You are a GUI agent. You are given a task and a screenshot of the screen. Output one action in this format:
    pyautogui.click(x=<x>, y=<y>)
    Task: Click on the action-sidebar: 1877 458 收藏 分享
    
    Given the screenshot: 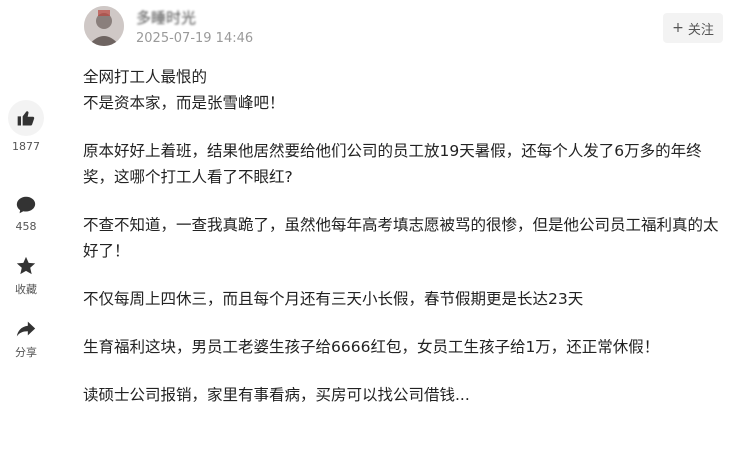 What is the action you would take?
    pyautogui.click(x=26, y=280)
    